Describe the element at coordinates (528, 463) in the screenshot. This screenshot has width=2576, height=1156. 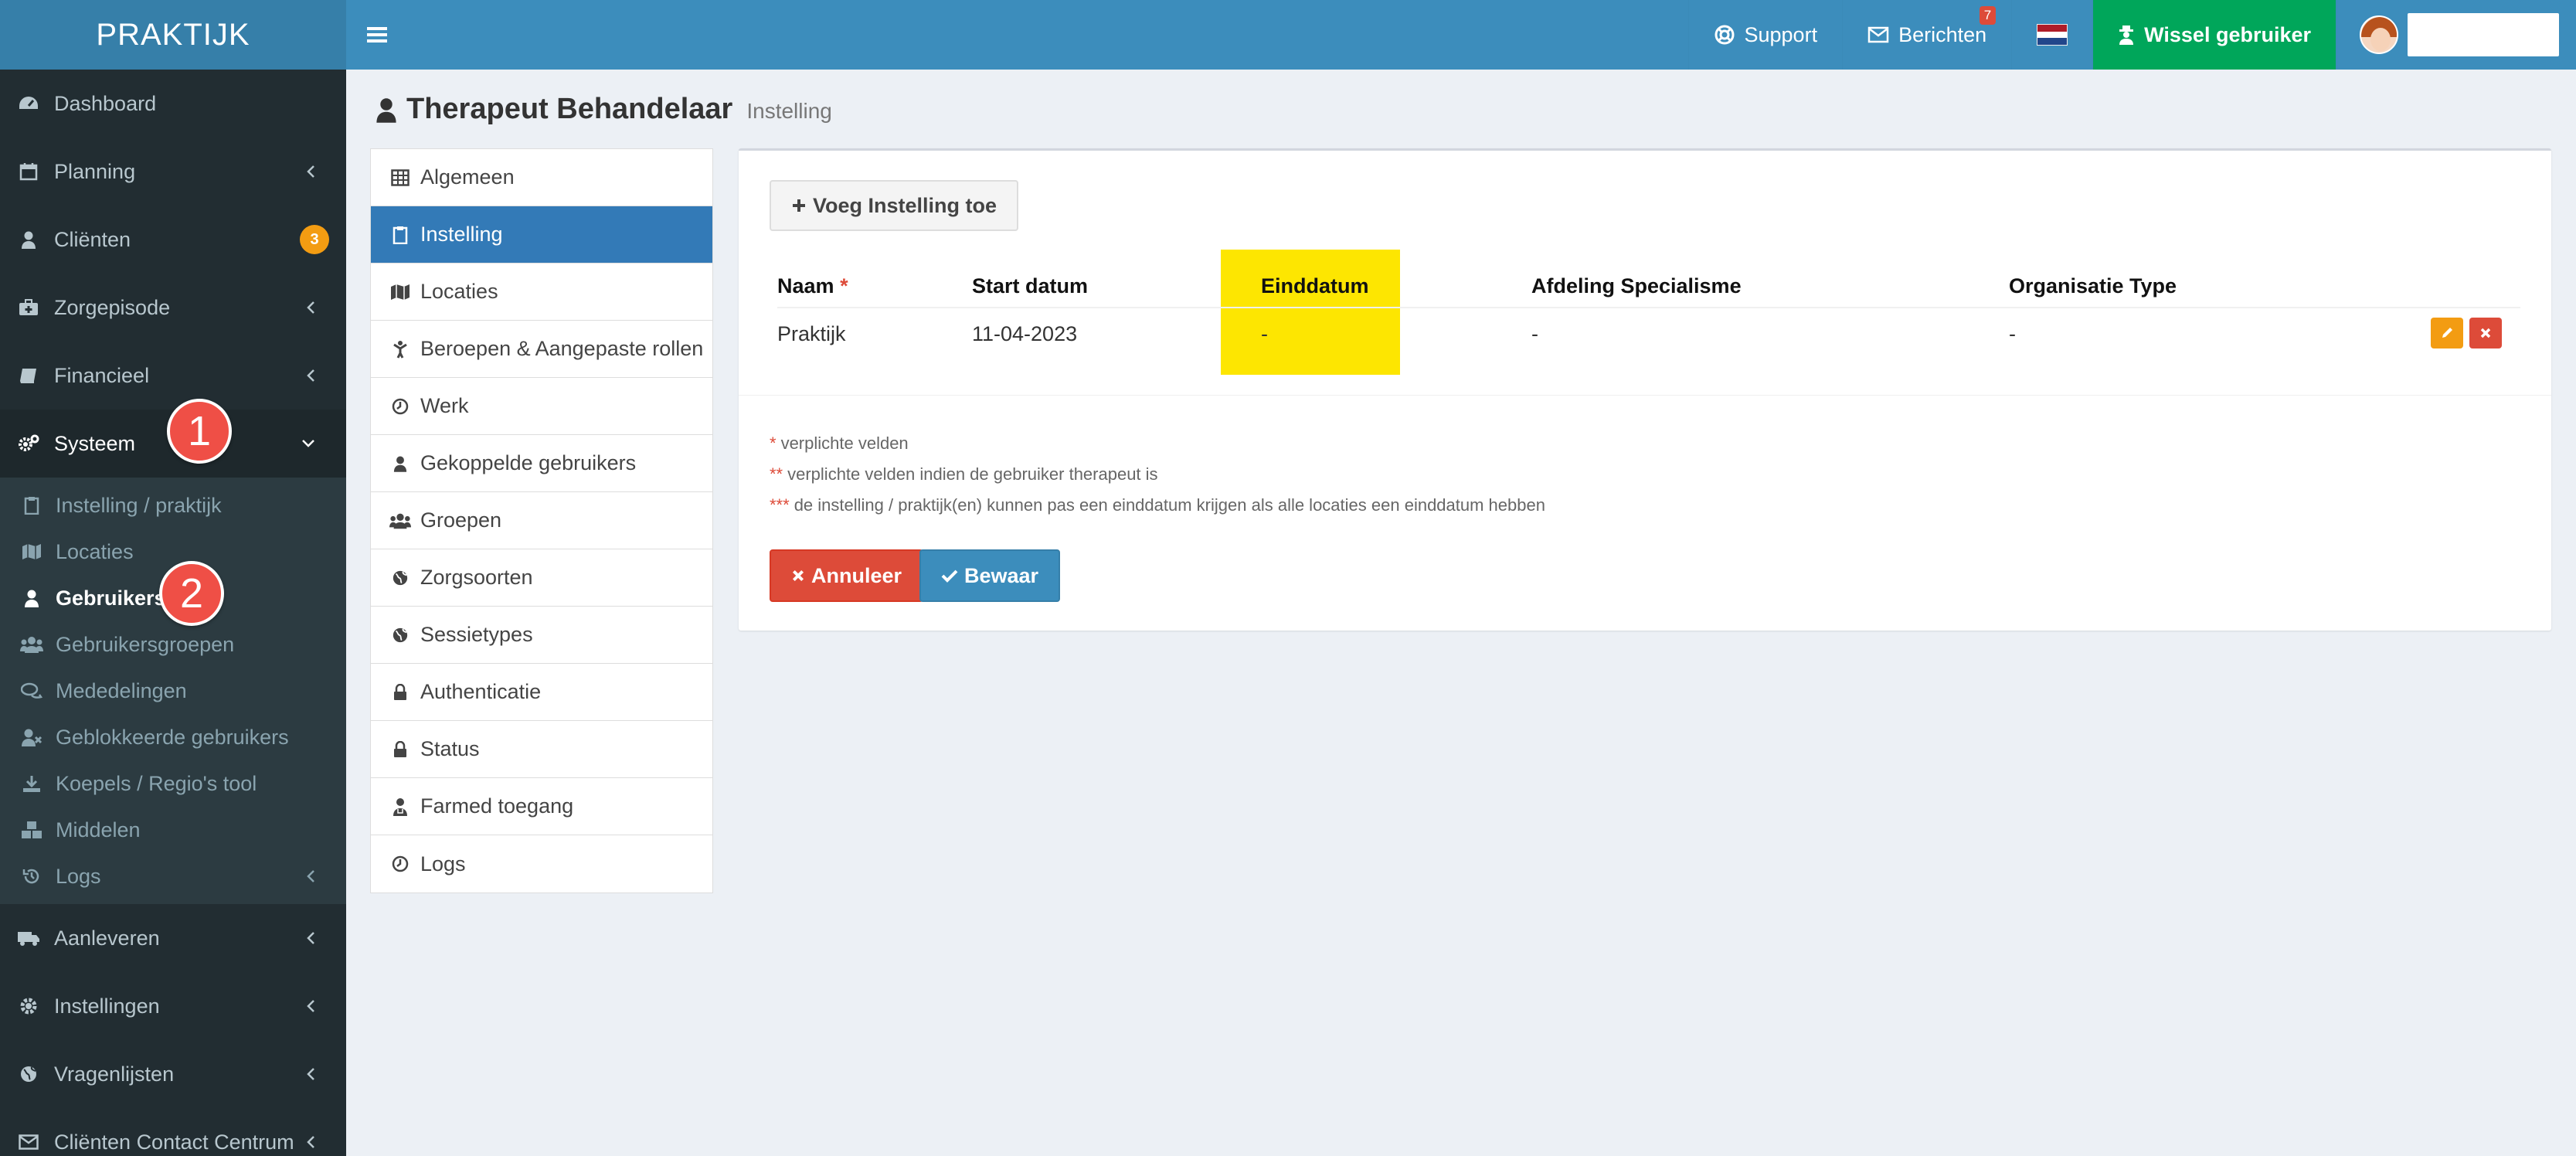
I see `tab-label: Gekoppelde gebruikers` at that location.